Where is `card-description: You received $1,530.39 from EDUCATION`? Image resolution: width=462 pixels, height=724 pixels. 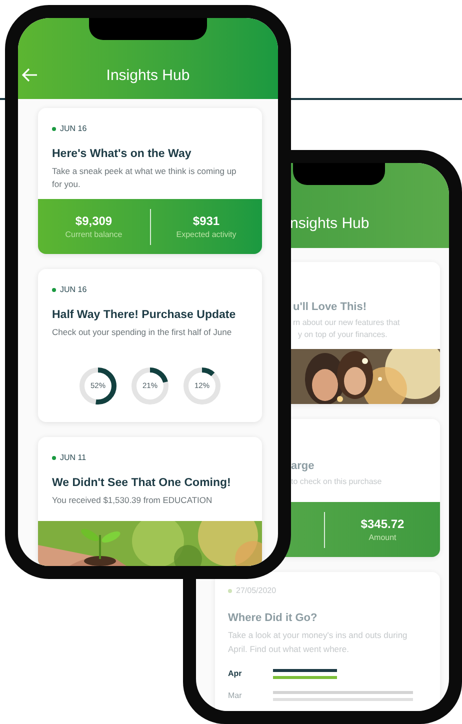 card-description: You received $1,530.39 from EDUCATION is located at coordinates (133, 500).